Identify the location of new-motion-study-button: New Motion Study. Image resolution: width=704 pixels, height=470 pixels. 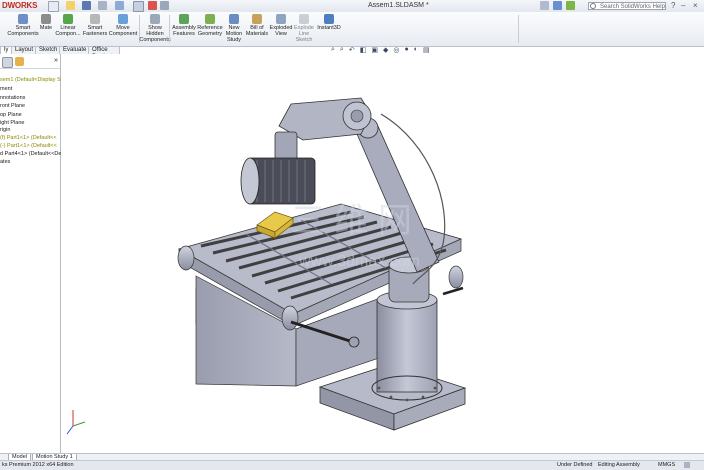
(234, 29).